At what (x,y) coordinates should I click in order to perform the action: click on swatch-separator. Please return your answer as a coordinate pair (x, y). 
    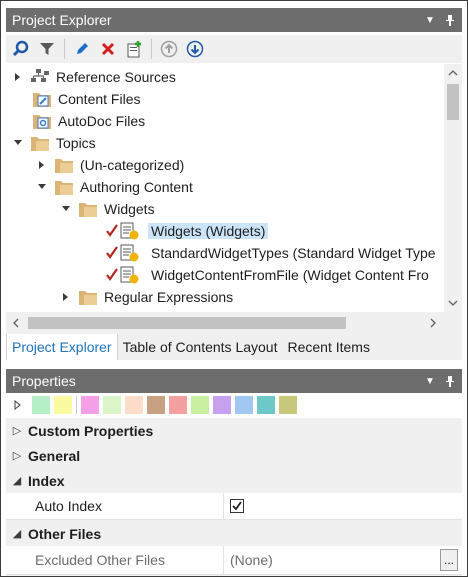
    Looking at the image, I should click on (76, 405).